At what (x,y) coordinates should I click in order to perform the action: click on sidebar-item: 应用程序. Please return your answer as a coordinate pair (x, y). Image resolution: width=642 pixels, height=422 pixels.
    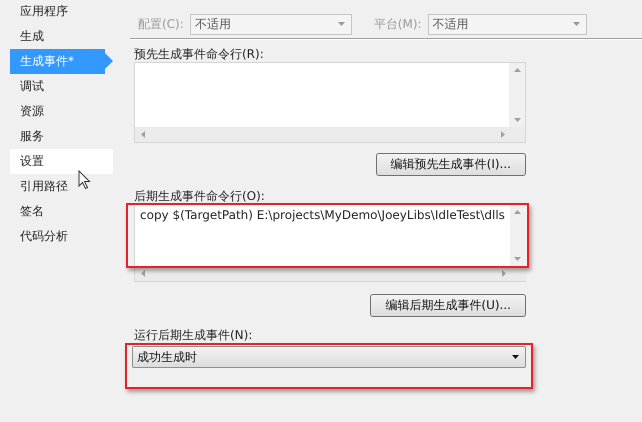
    Looking at the image, I should click on (61, 12).